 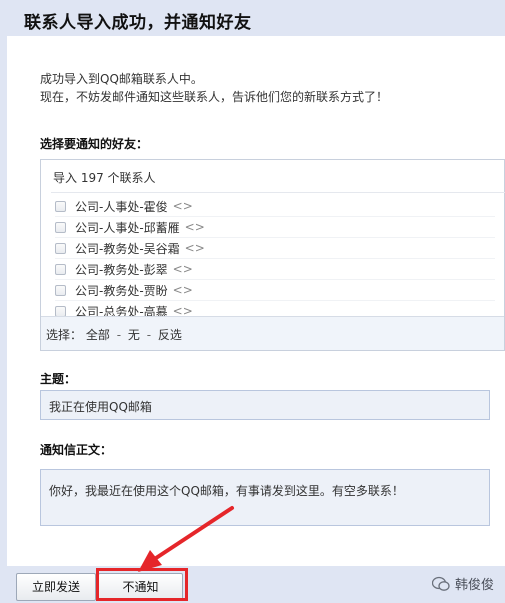 I want to click on intro-line-2: 现在，不妨发邮件通知这些联系人，告诉他们您的新联系方式了！, so click(x=214, y=97).